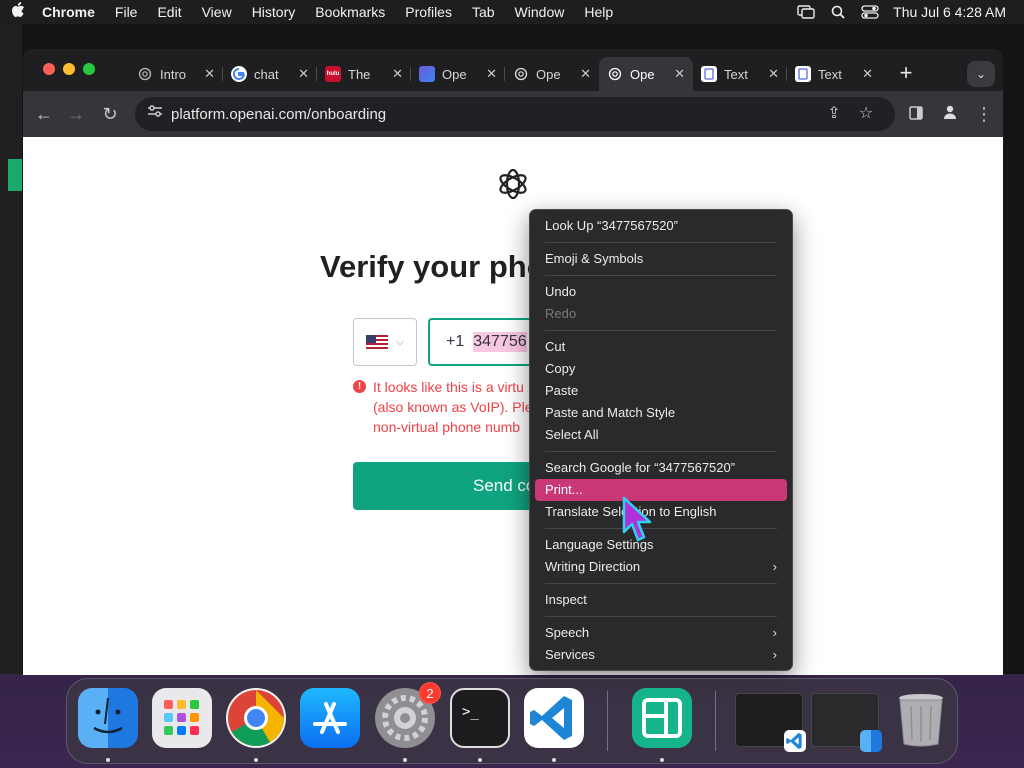  I want to click on share-icon: ⇪, so click(834, 114).